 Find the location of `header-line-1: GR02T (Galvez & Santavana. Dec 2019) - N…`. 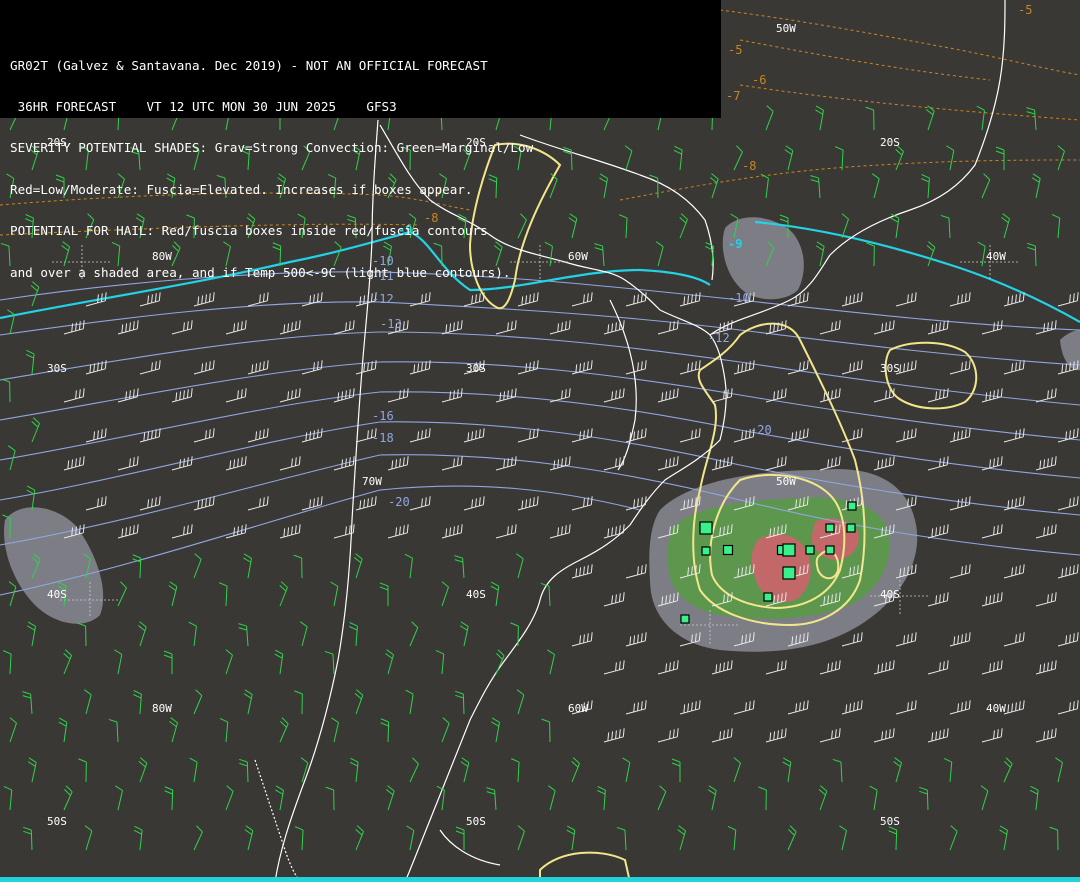

header-line-1: GR02T (Galvez & Santavana. Dec 2019) - N… is located at coordinates (249, 65).